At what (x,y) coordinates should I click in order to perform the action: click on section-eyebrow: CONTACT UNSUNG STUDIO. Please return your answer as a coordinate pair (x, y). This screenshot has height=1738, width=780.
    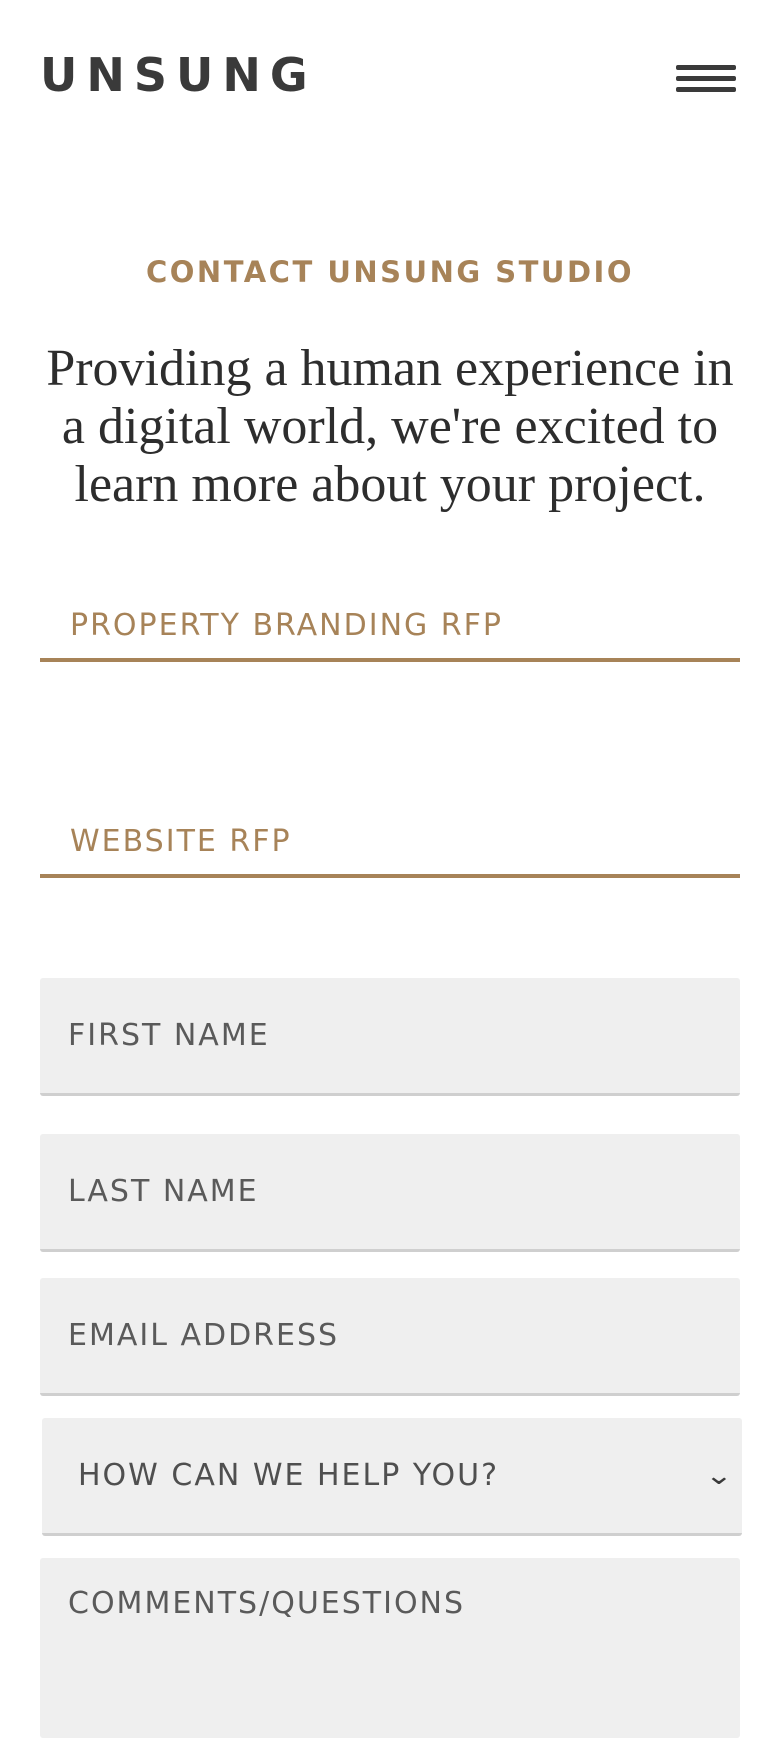
    Looking at the image, I should click on (390, 272).